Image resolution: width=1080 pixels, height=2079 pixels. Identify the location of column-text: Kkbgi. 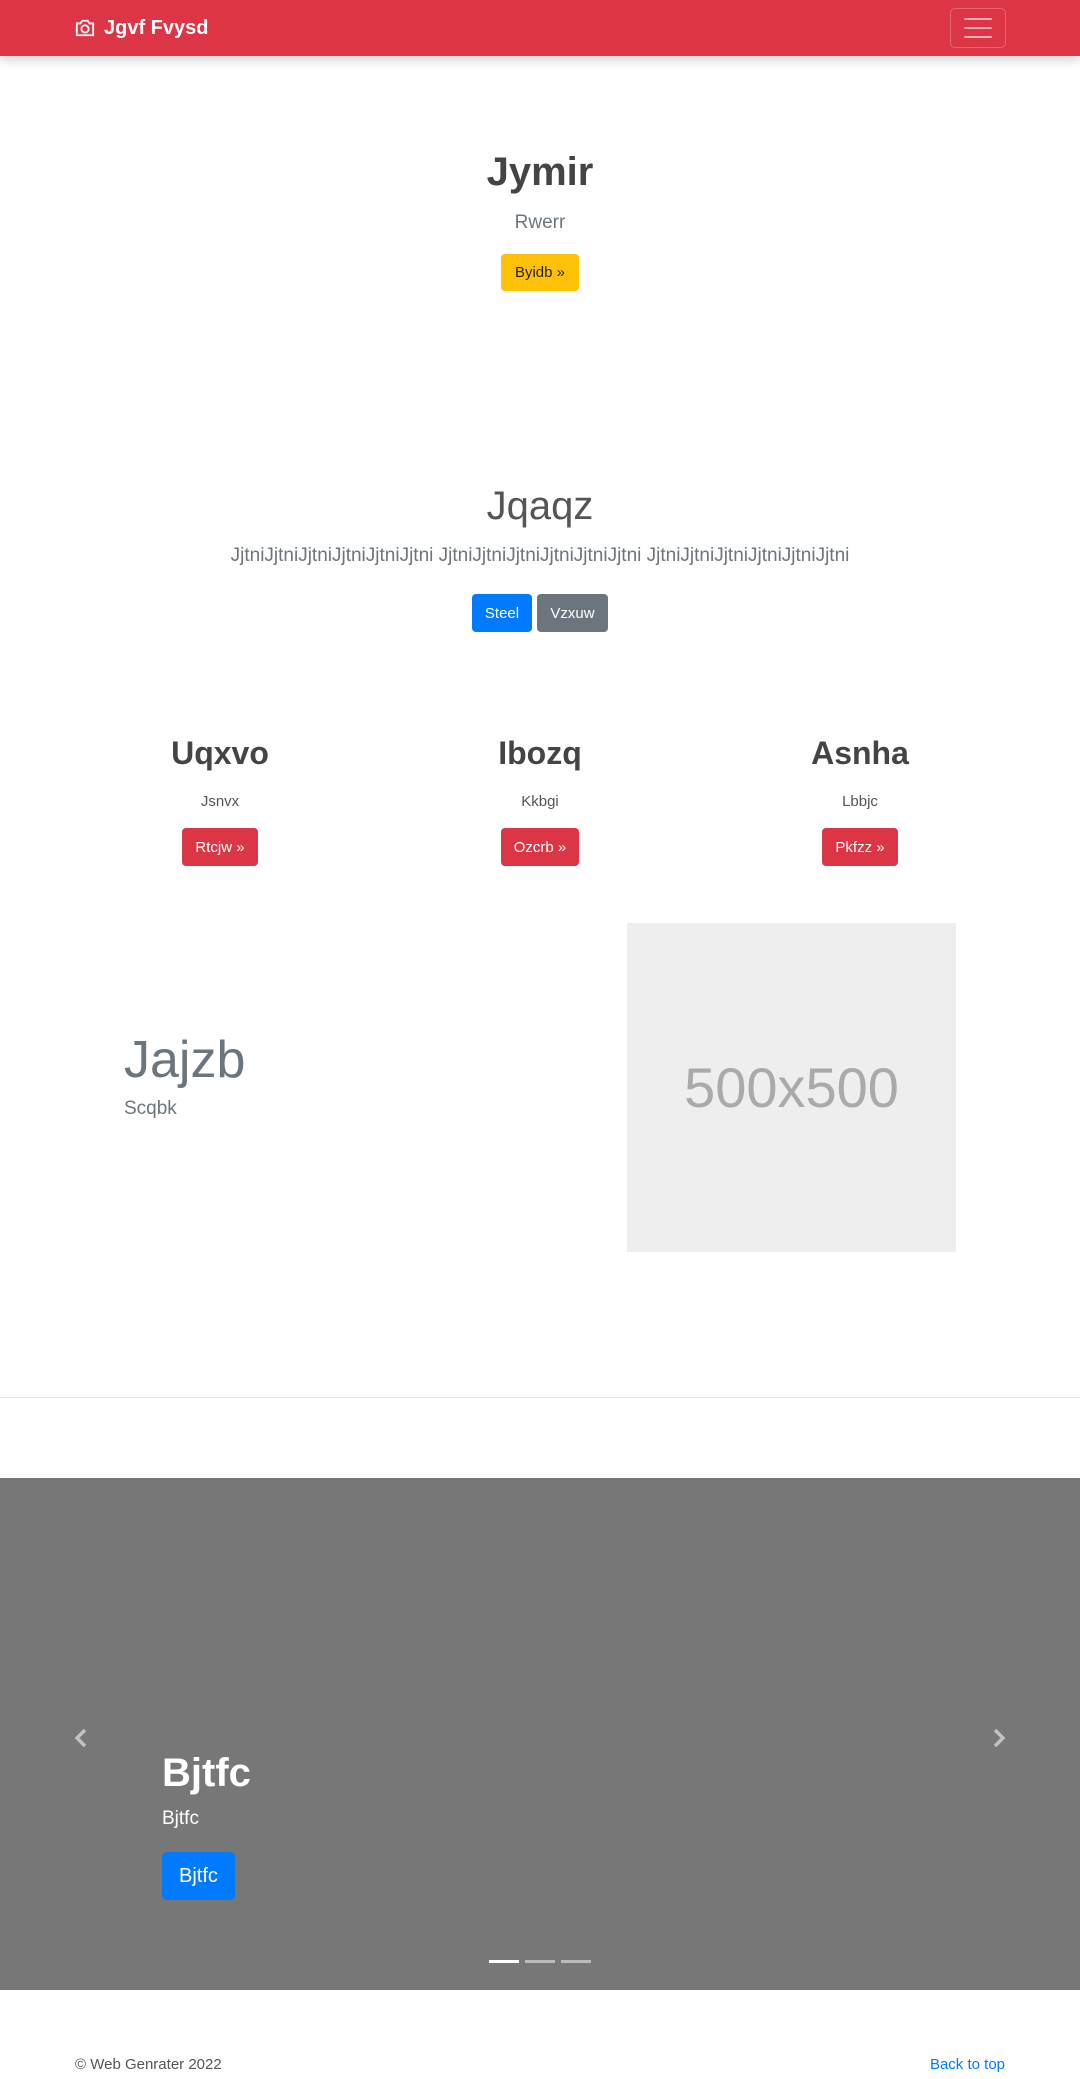
(540, 801).